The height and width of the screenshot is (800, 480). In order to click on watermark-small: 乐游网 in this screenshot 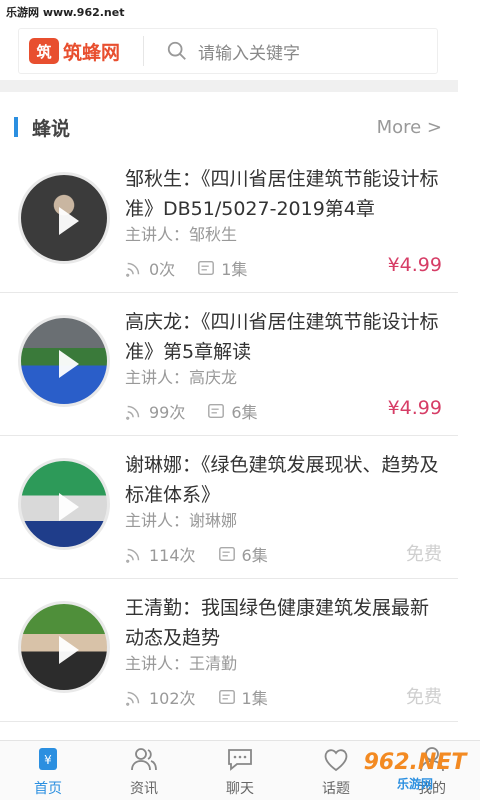, I will do `click(414, 784)`.